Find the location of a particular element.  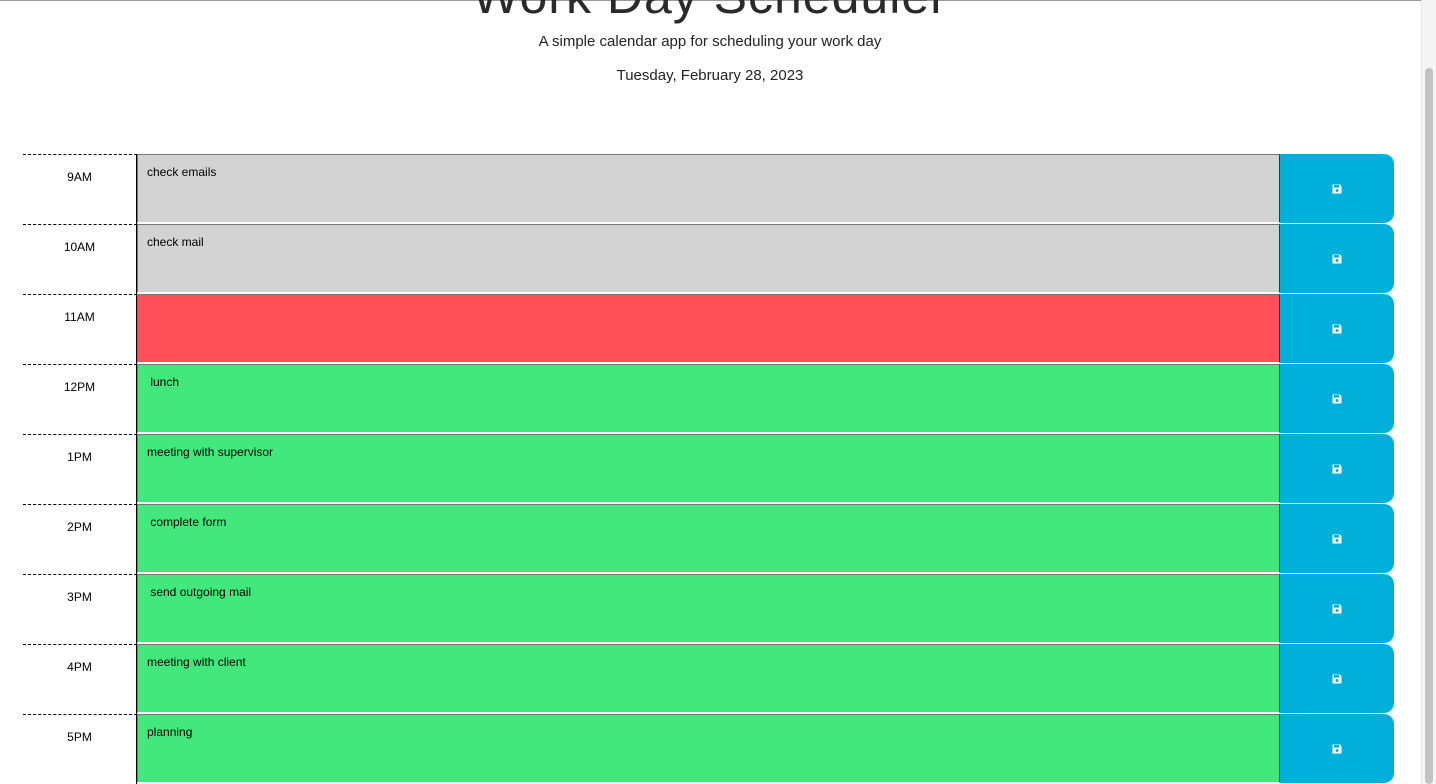

event-description-input: meeting with client is located at coordinates (708, 678).